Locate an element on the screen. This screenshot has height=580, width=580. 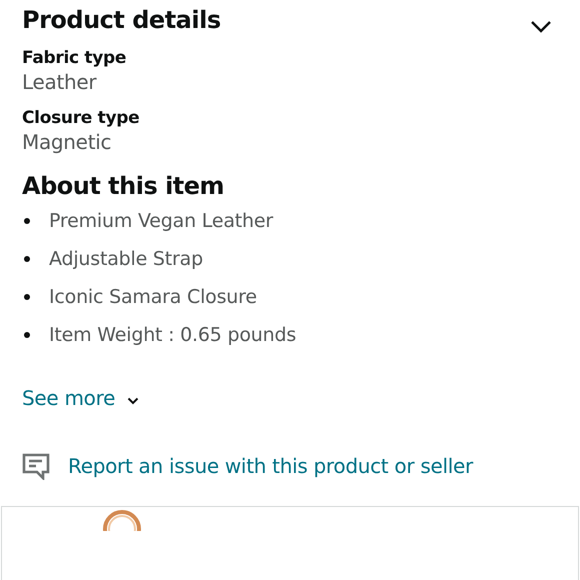
comment-icon is located at coordinates (36, 466).